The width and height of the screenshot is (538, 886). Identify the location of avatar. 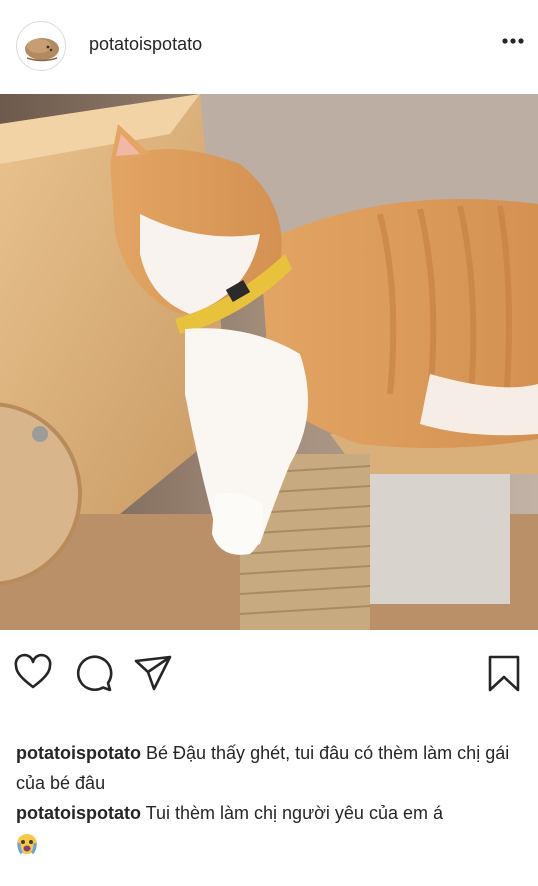
(41, 46).